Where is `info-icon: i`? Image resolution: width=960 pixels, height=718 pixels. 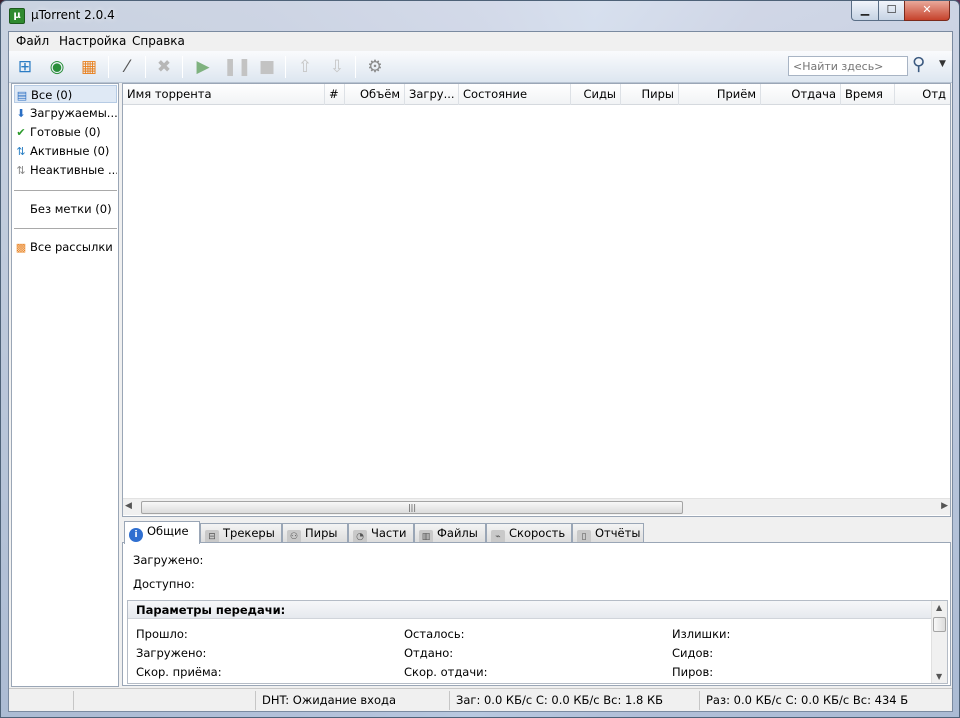 info-icon: i is located at coordinates (136, 535).